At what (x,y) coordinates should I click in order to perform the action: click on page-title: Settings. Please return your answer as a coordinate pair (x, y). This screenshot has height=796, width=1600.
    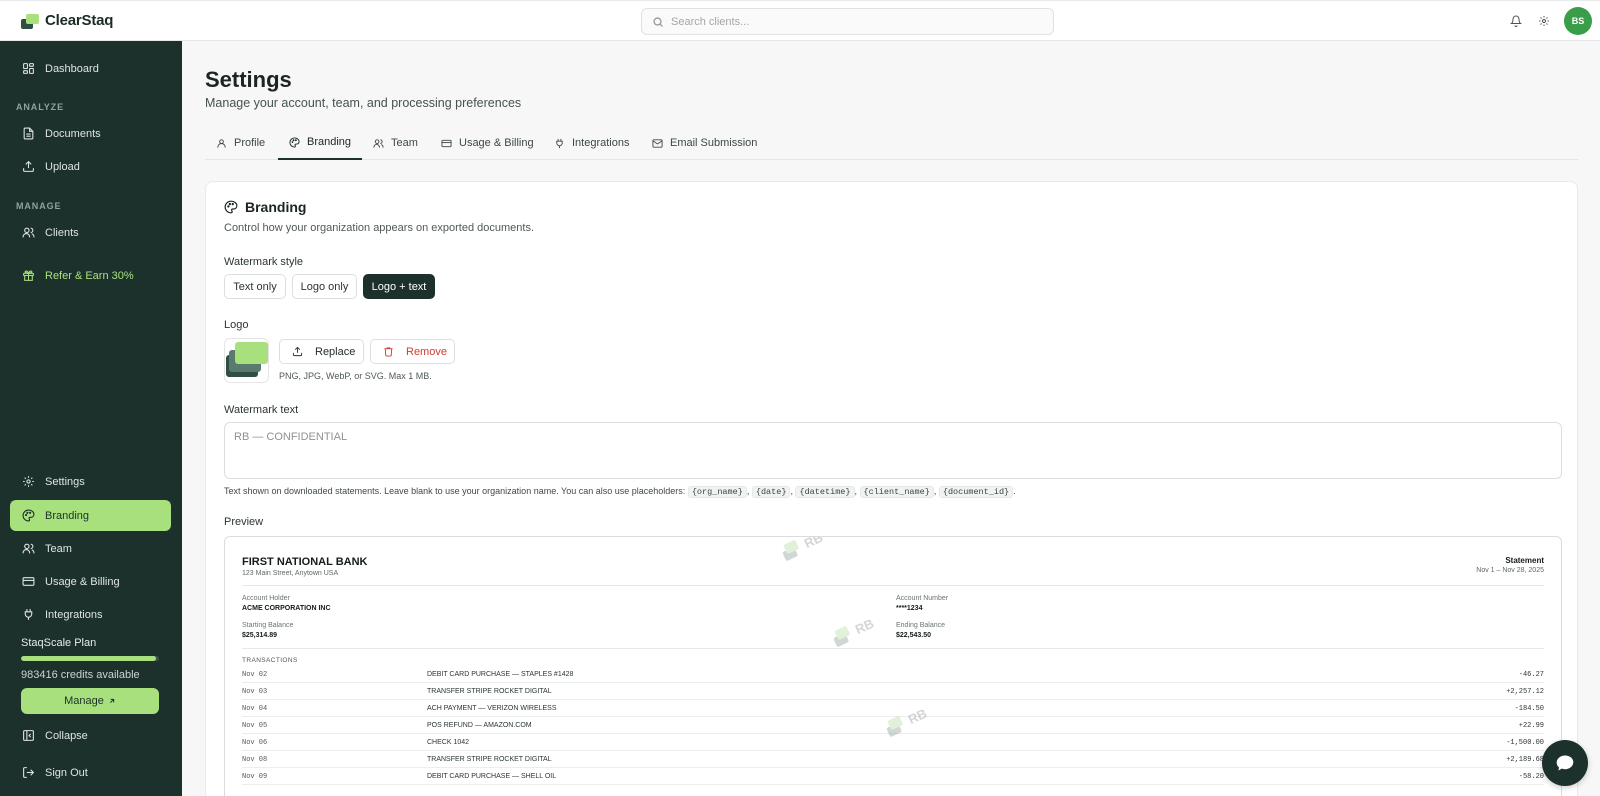
    Looking at the image, I should click on (248, 79).